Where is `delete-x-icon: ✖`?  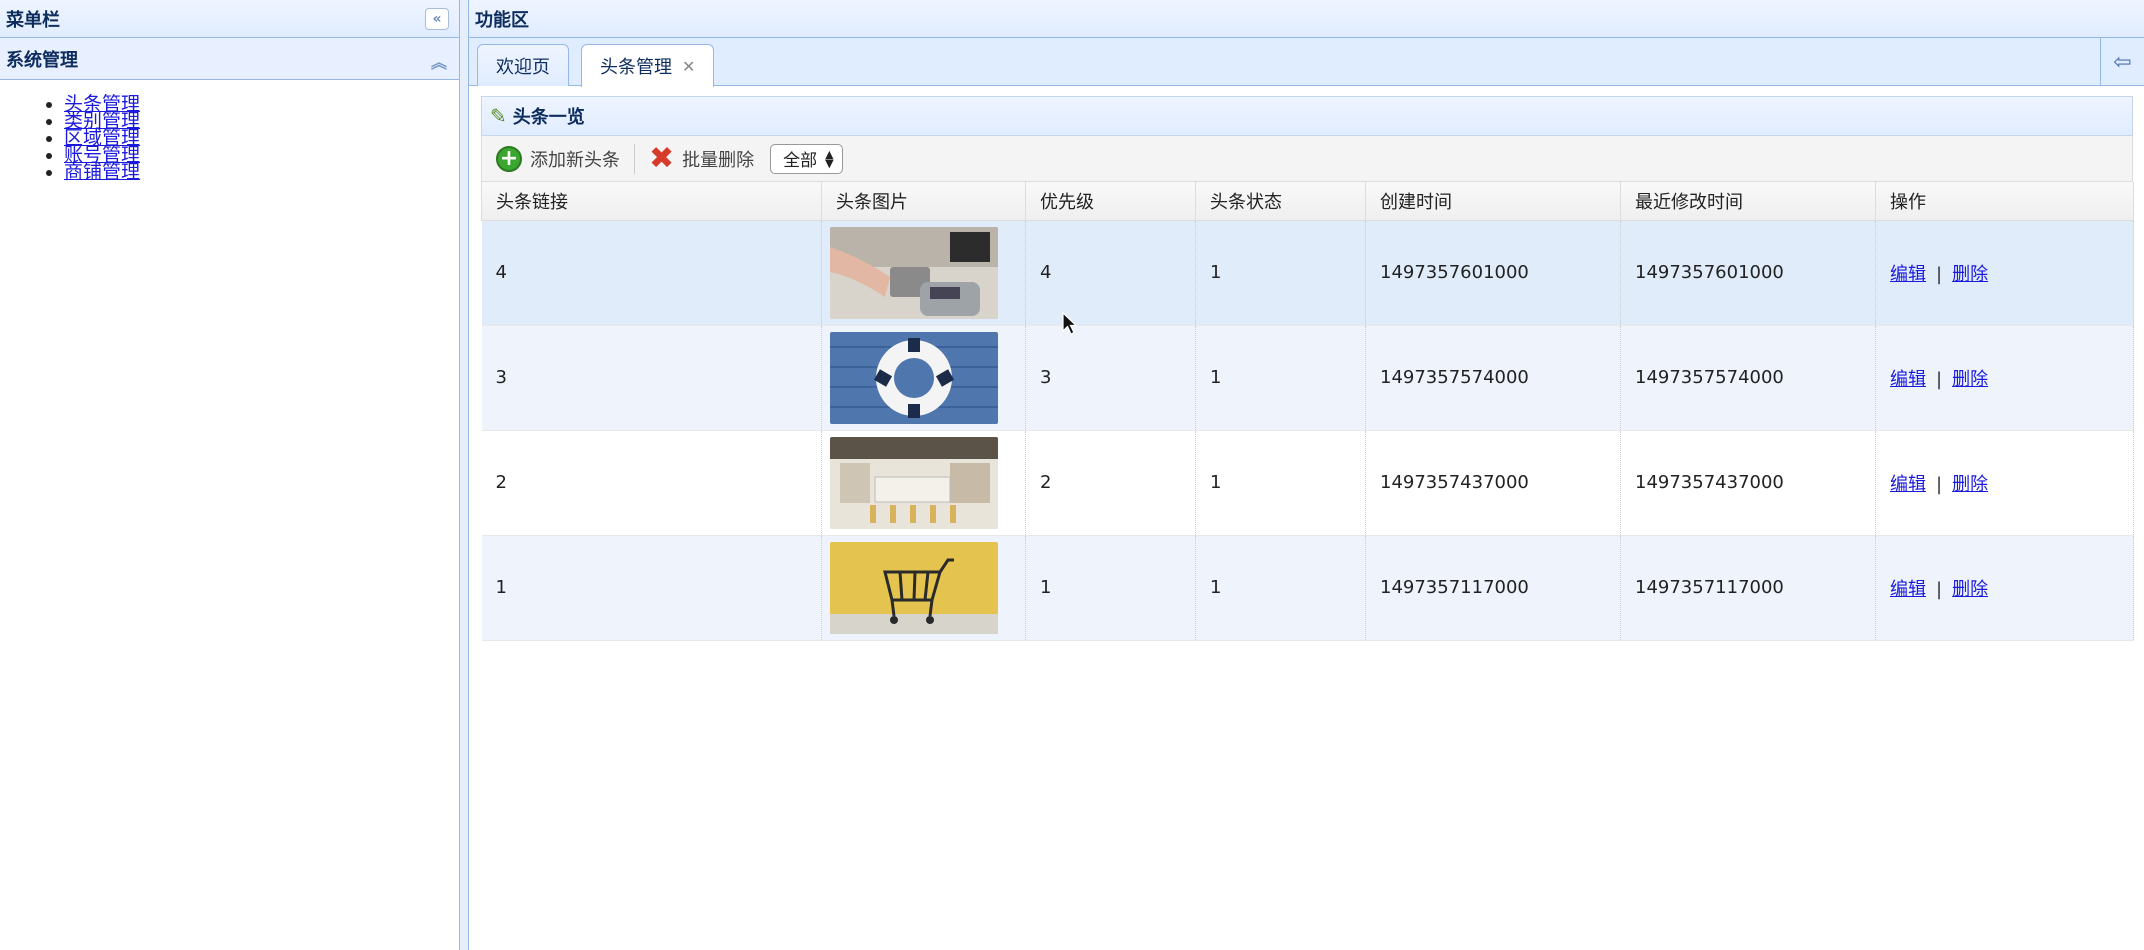
delete-x-icon: ✖ is located at coordinates (662, 158).